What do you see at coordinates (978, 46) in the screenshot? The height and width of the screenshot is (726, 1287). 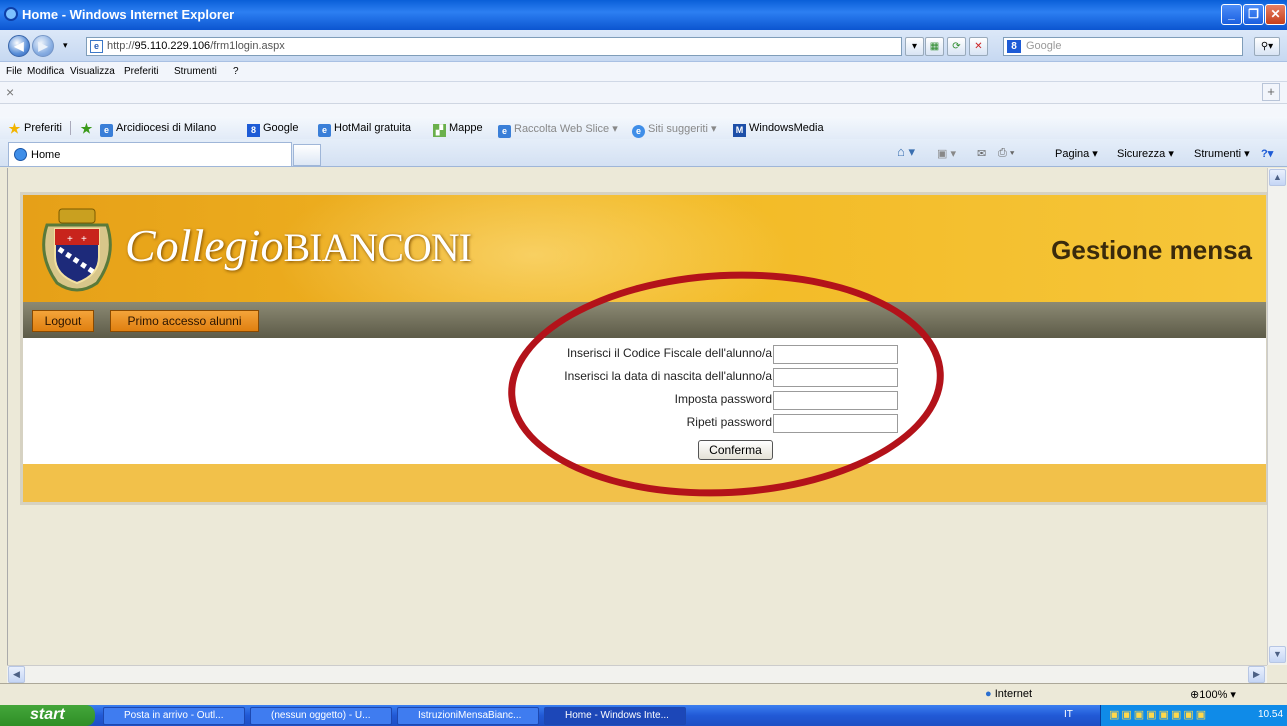 I see `stop-icon: ✕` at bounding box center [978, 46].